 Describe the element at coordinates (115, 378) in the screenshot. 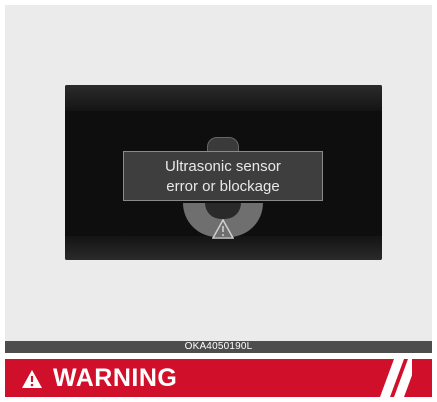

I see `warning-title: WARNING` at that location.